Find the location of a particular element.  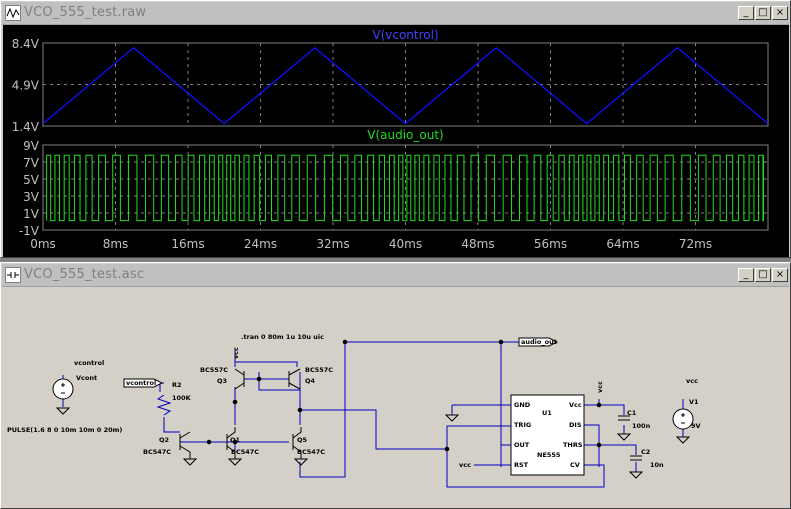

label-vcont: Vcont is located at coordinates (86, 378).